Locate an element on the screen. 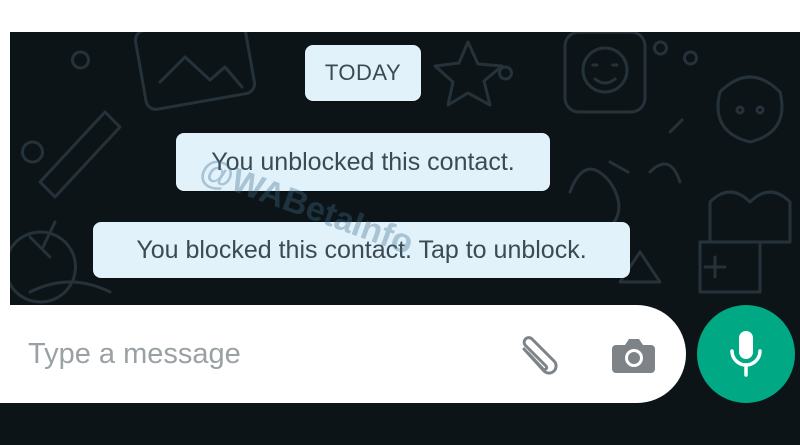 This screenshot has height=445, width=800. camera-icon is located at coordinates (633, 356).